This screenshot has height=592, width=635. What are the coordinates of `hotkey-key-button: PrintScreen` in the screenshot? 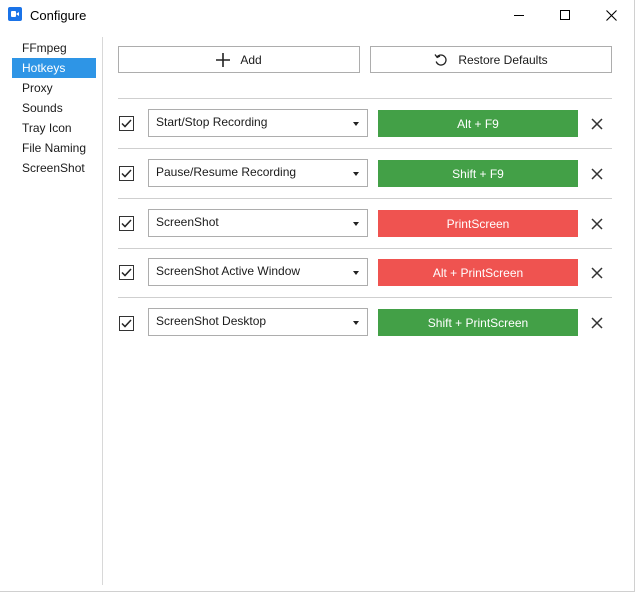 It's located at (478, 223).